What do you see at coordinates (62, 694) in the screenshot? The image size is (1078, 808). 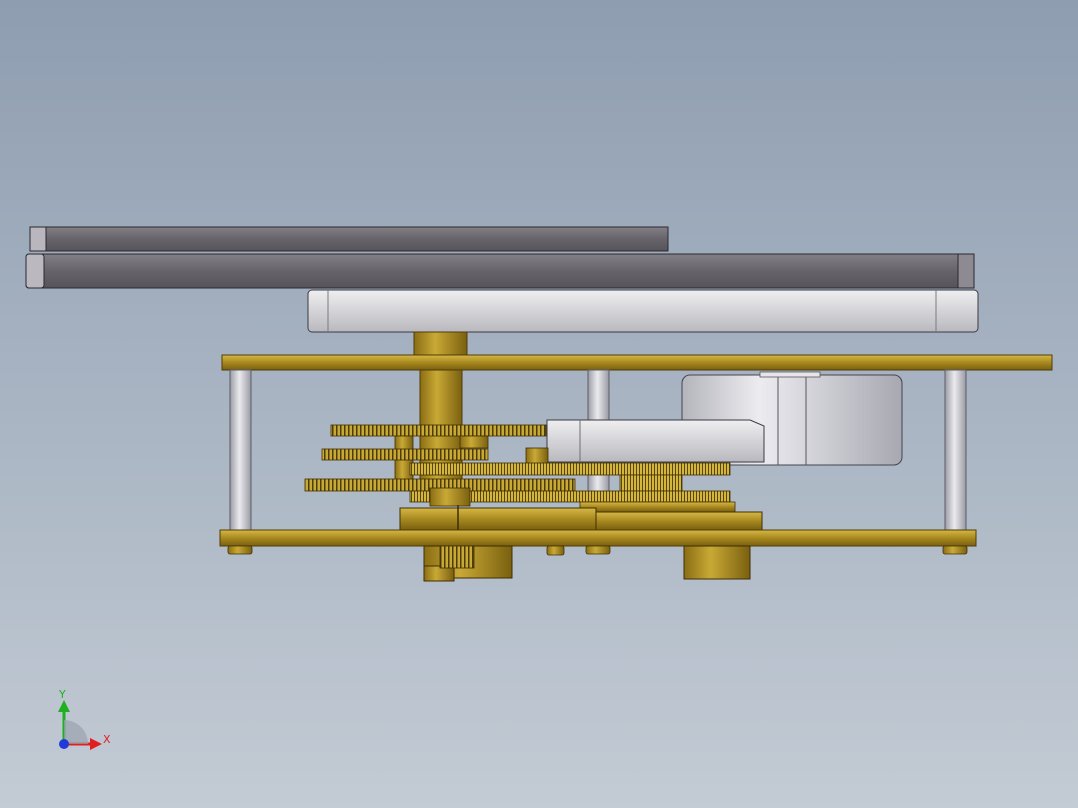 I see `triad-y-label: Y` at bounding box center [62, 694].